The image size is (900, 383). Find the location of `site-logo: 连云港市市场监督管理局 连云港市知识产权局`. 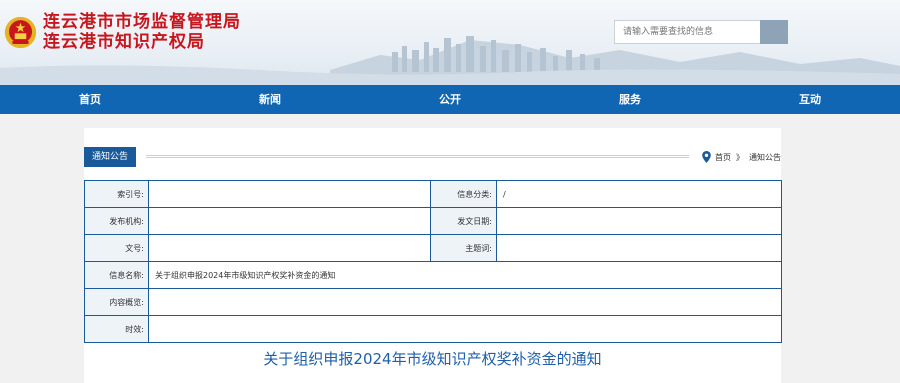

site-logo: 连云港市市场监督管理局 连云港市知识产权局 is located at coordinates (122, 32).